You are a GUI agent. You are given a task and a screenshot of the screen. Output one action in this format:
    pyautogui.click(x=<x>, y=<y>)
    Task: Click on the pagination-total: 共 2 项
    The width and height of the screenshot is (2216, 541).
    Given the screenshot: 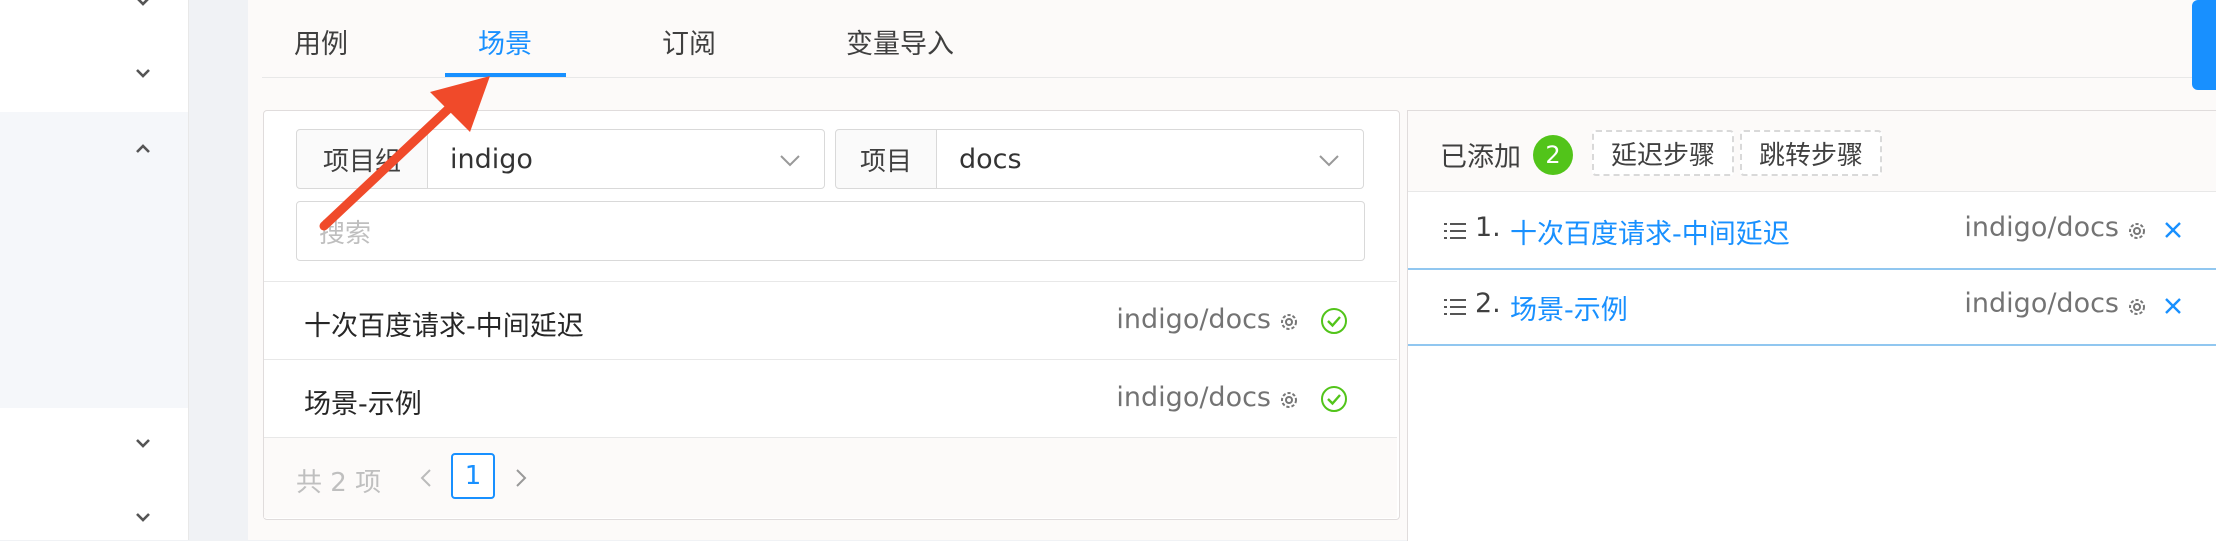 What is the action you would take?
    pyautogui.click(x=339, y=483)
    